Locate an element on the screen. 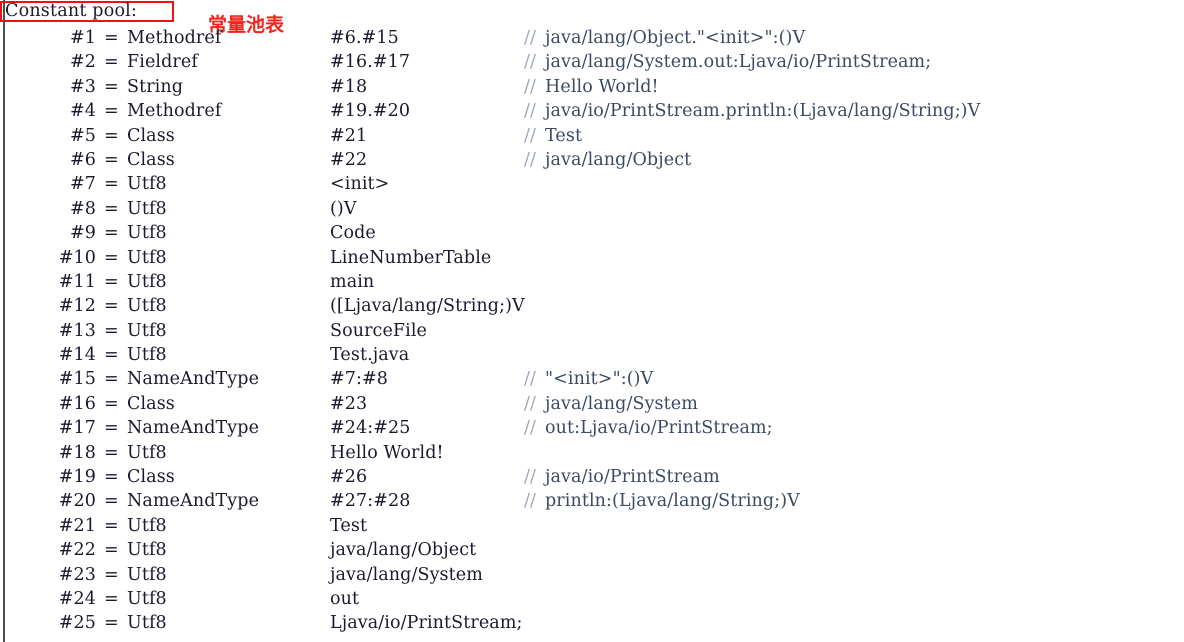  constant-pool-entry-value: #22 is located at coordinates (349, 159).